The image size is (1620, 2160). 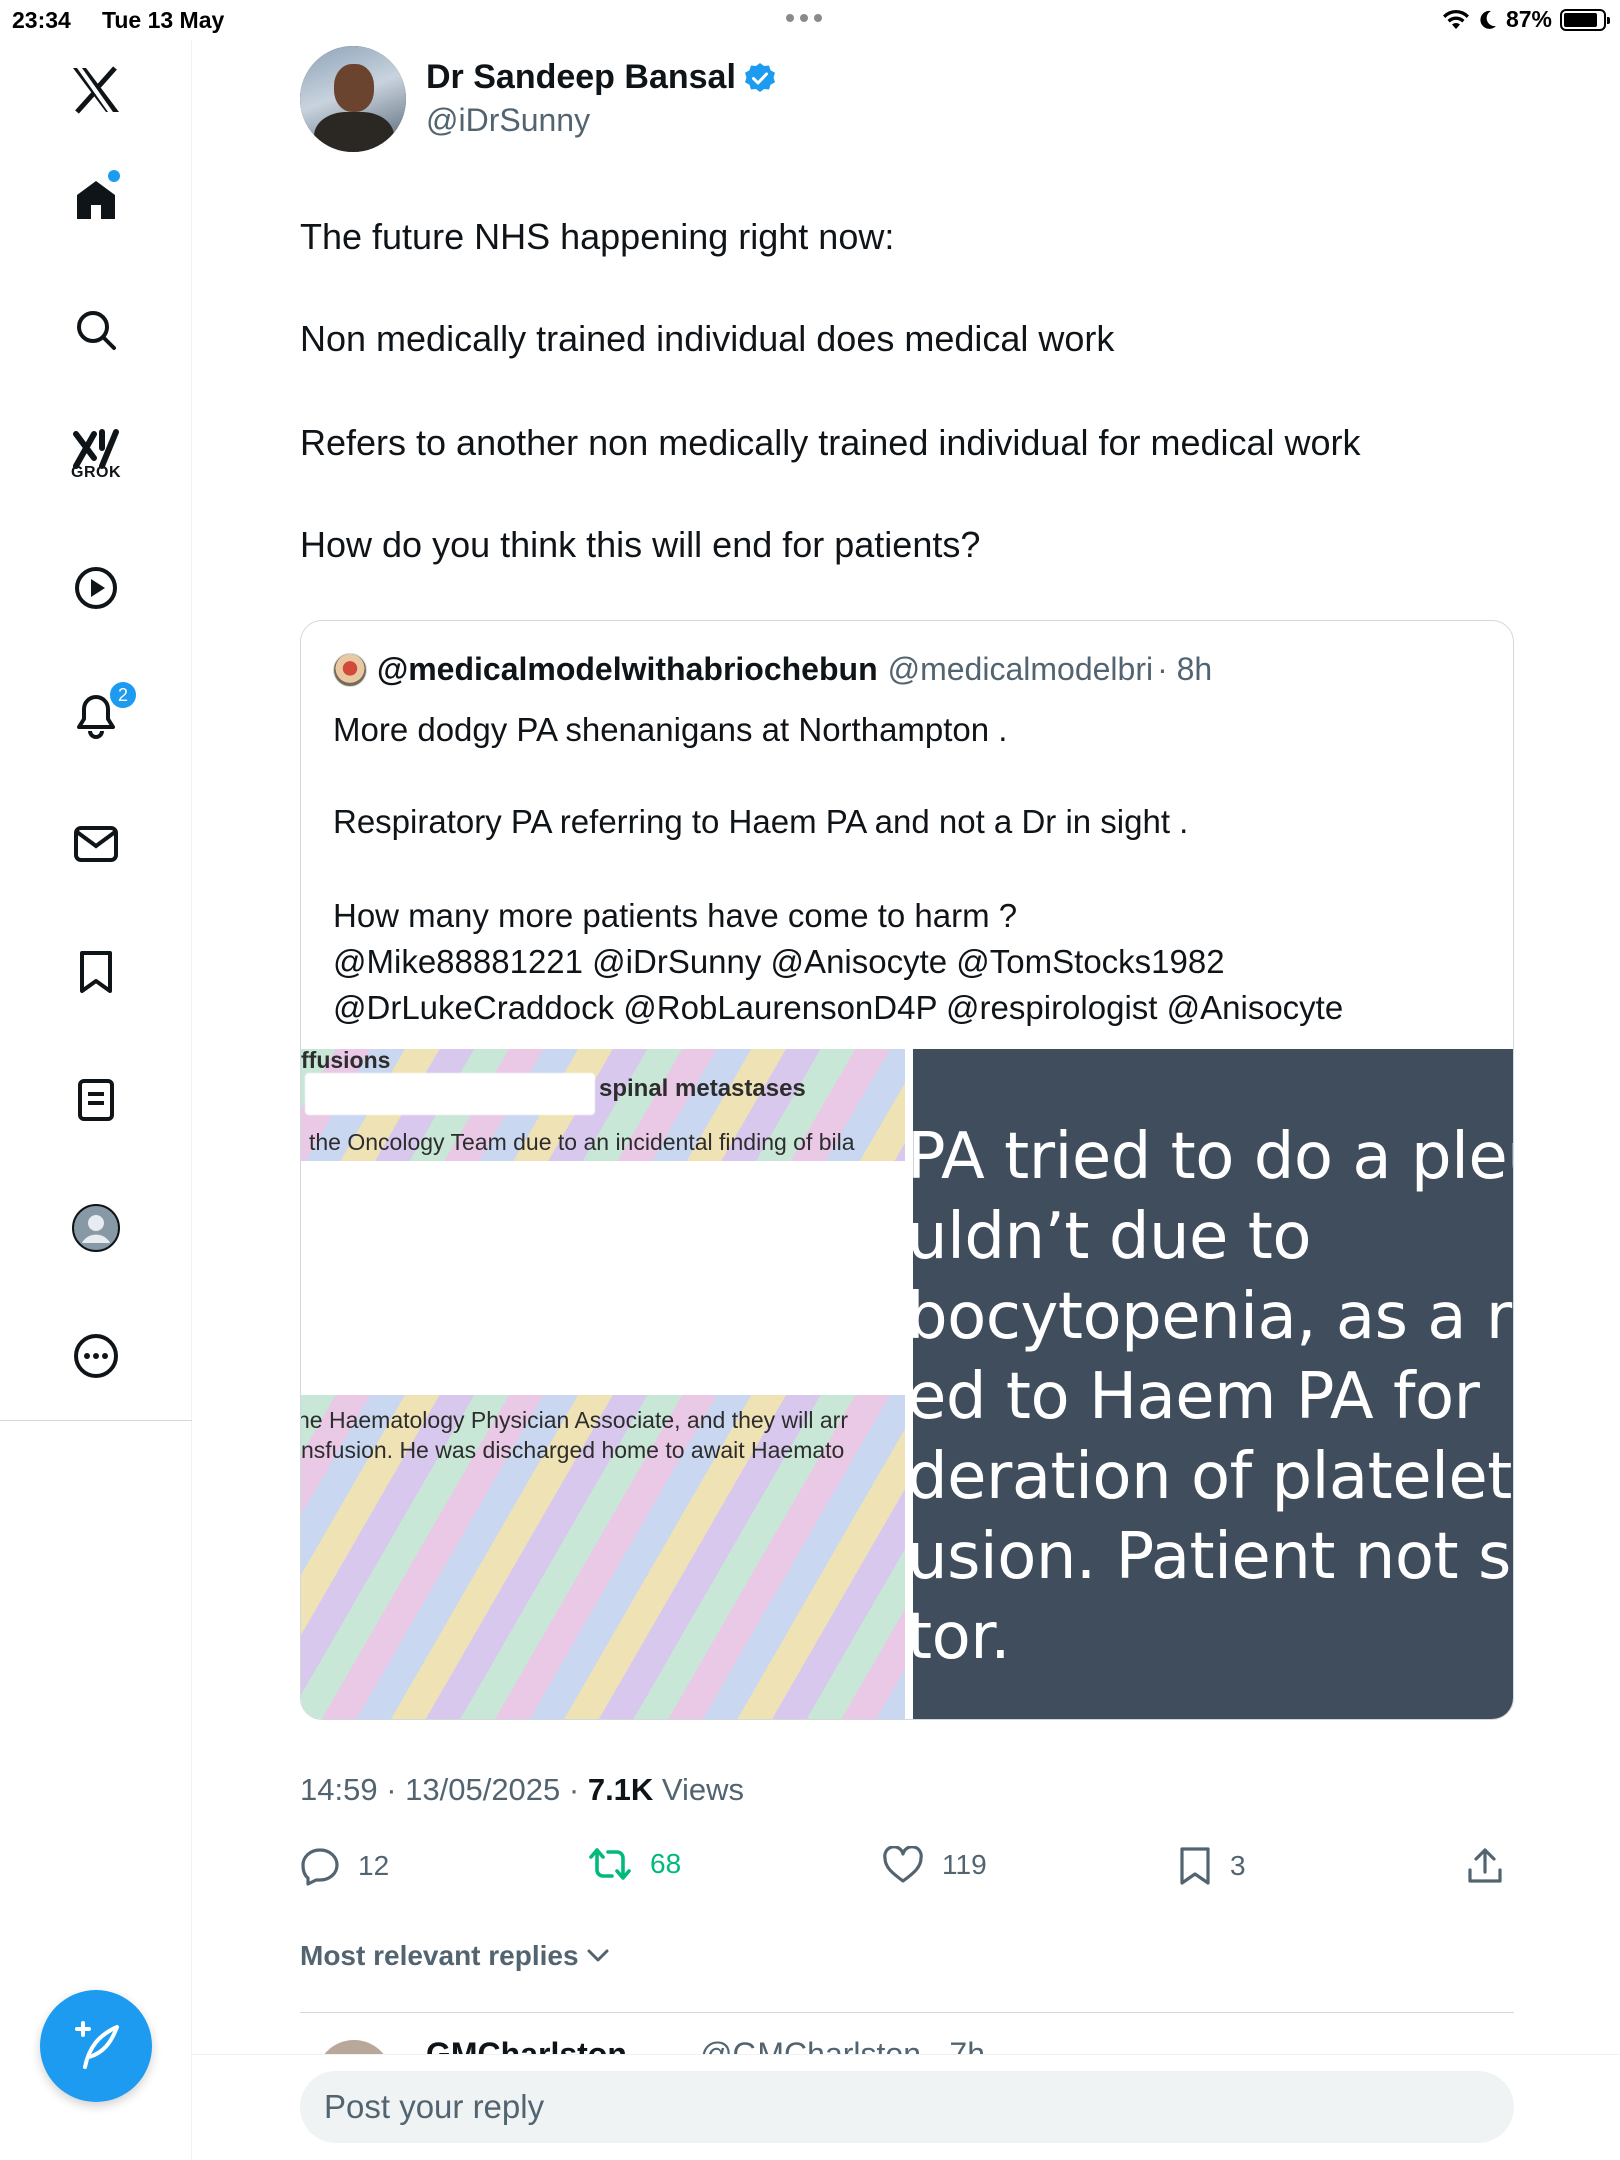 I want to click on grok-icon: GROK, so click(x=96, y=450).